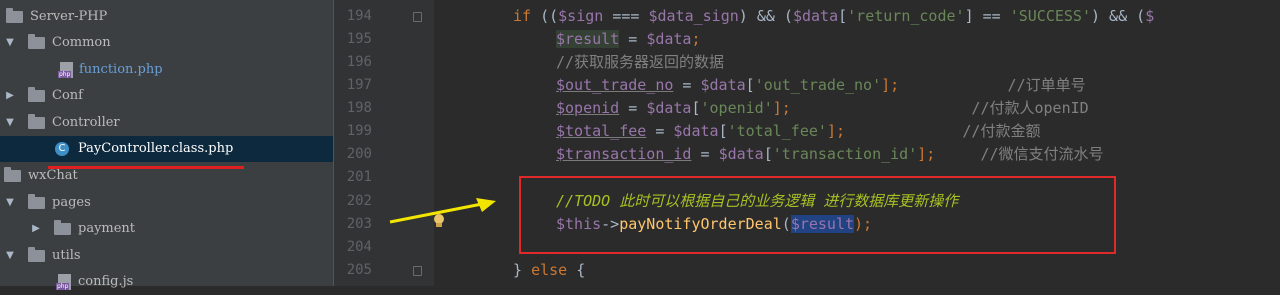 The height and width of the screenshot is (295, 1280). What do you see at coordinates (66, 255) in the screenshot?
I see `tree-item-label: utils` at bounding box center [66, 255].